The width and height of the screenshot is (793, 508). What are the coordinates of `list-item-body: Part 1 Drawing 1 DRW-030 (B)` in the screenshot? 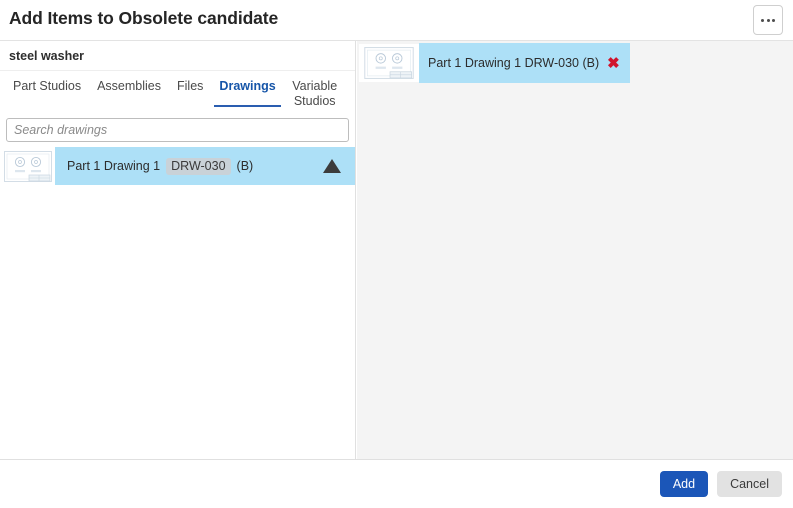 It's located at (205, 166).